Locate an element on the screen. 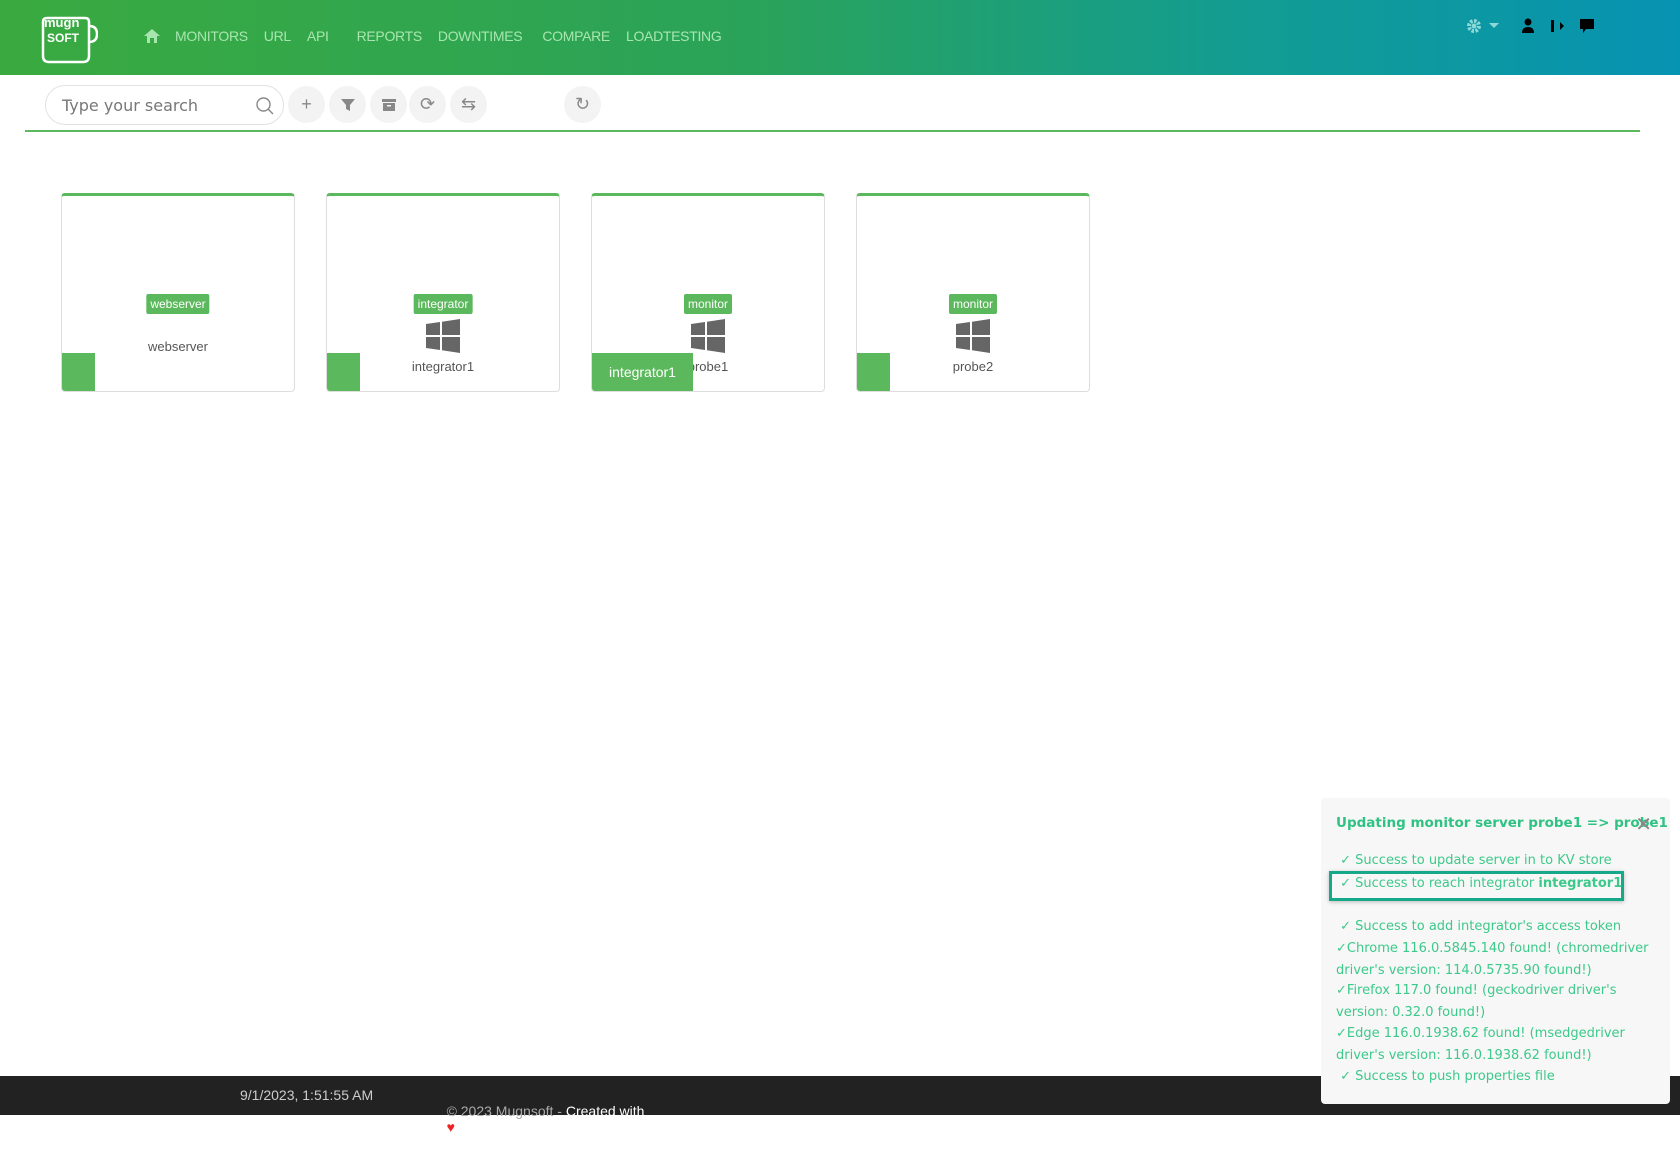  settings-dropdown is located at coordinates (1483, 26).